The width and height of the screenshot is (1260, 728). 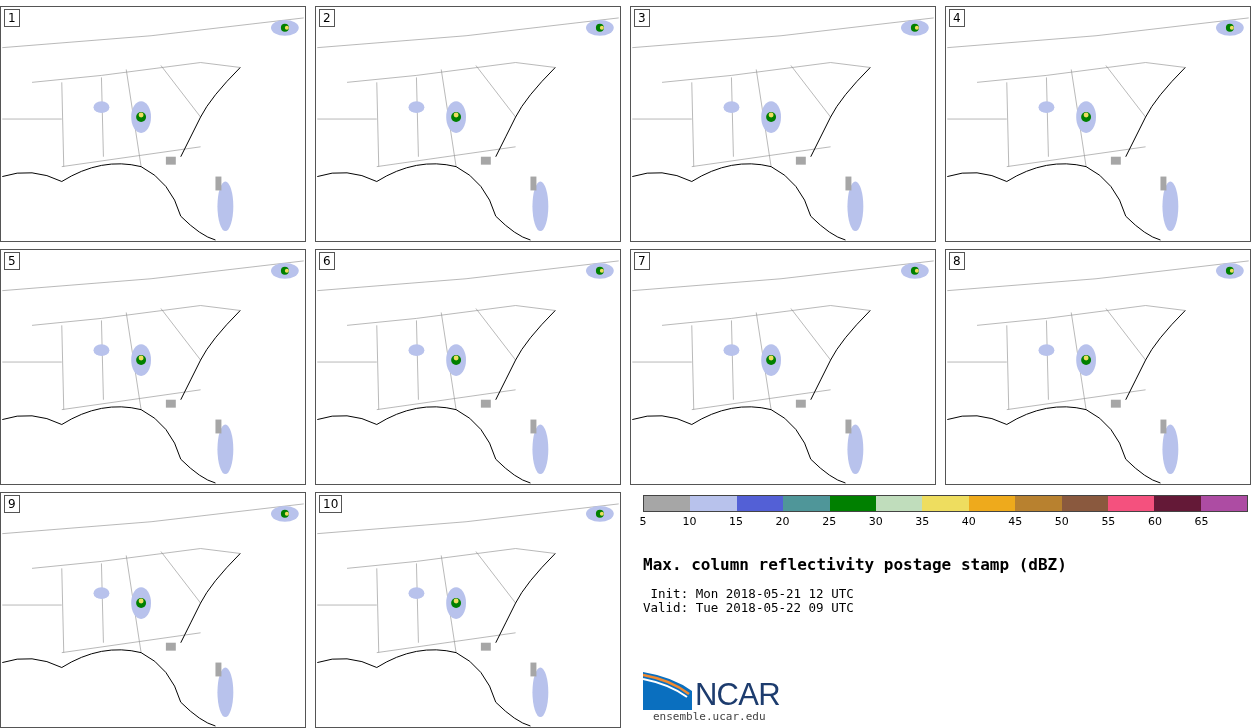 I want to click on valid-time: Valid: Tue 2018-05-22 09 UTC, so click(x=749, y=608).